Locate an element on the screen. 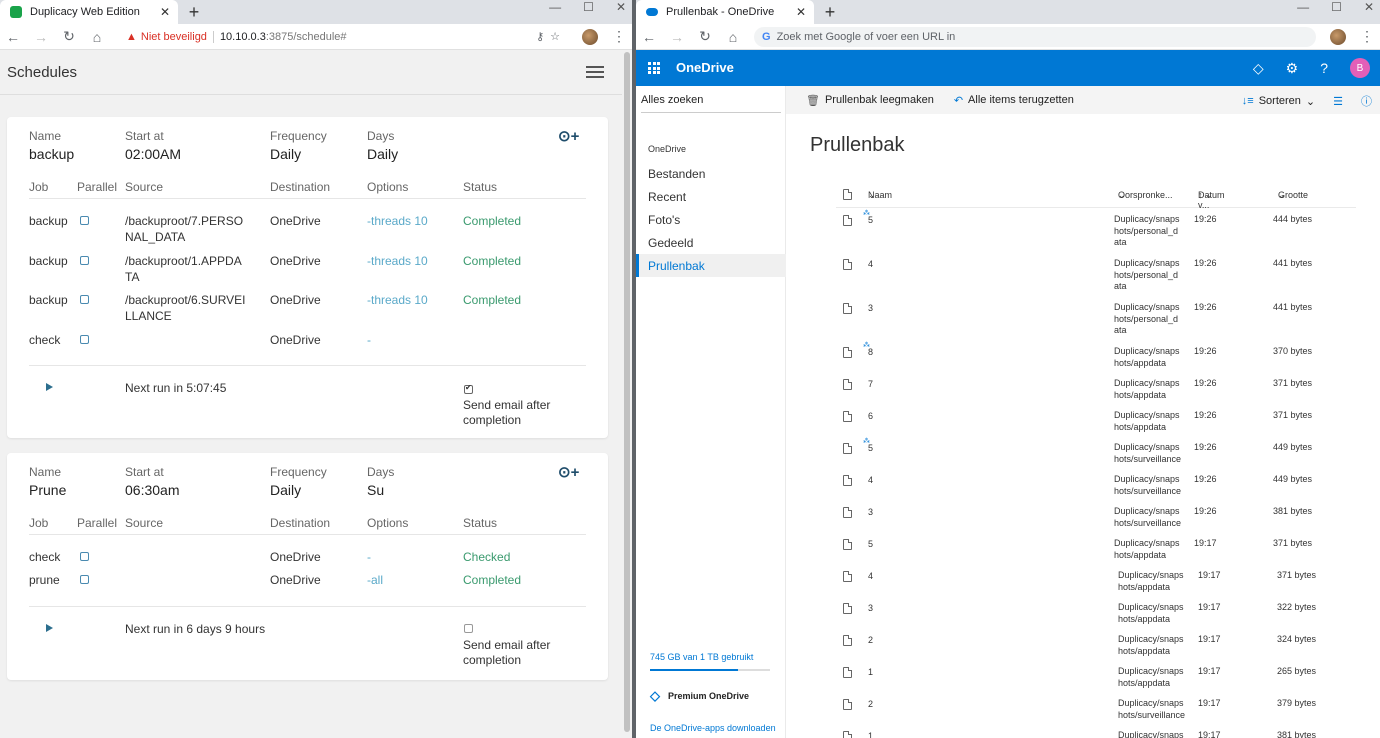 This screenshot has height=738, width=1380. download-apps-link: De OneDrive-apps downloaden is located at coordinates (713, 728).